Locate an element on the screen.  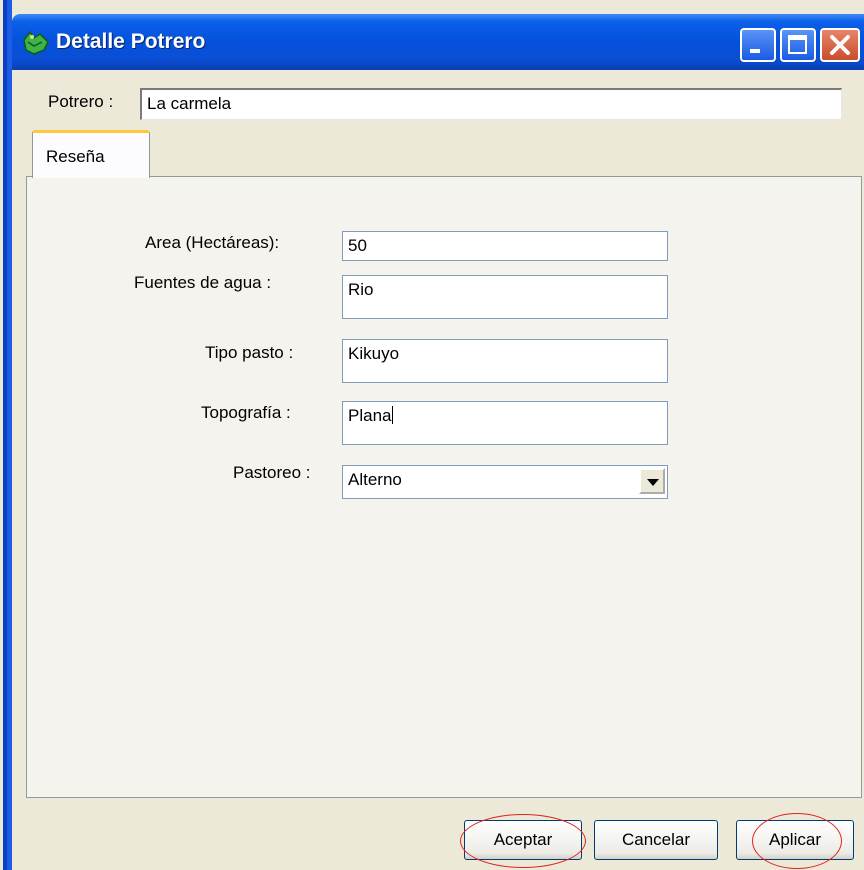
fuentes-input: Rio is located at coordinates (505, 297).